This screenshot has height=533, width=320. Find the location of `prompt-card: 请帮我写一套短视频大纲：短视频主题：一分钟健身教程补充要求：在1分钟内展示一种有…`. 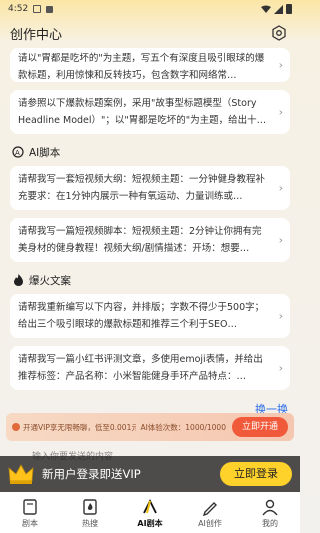

prompt-card: 请帮我写一套短视频大纲：短视频主题：一分钟健身教程补充要求：在1分钟内展示一种有… is located at coordinates (150, 188).